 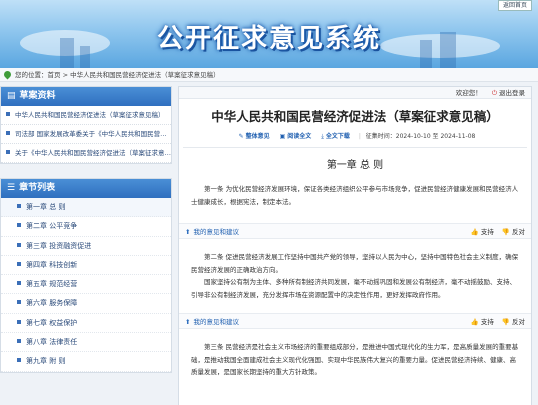 I want to click on draft-item-label: 关于《中华人民共和国民营经济促进法（草案征求意见稿）》的说明, so click(x=93, y=153).